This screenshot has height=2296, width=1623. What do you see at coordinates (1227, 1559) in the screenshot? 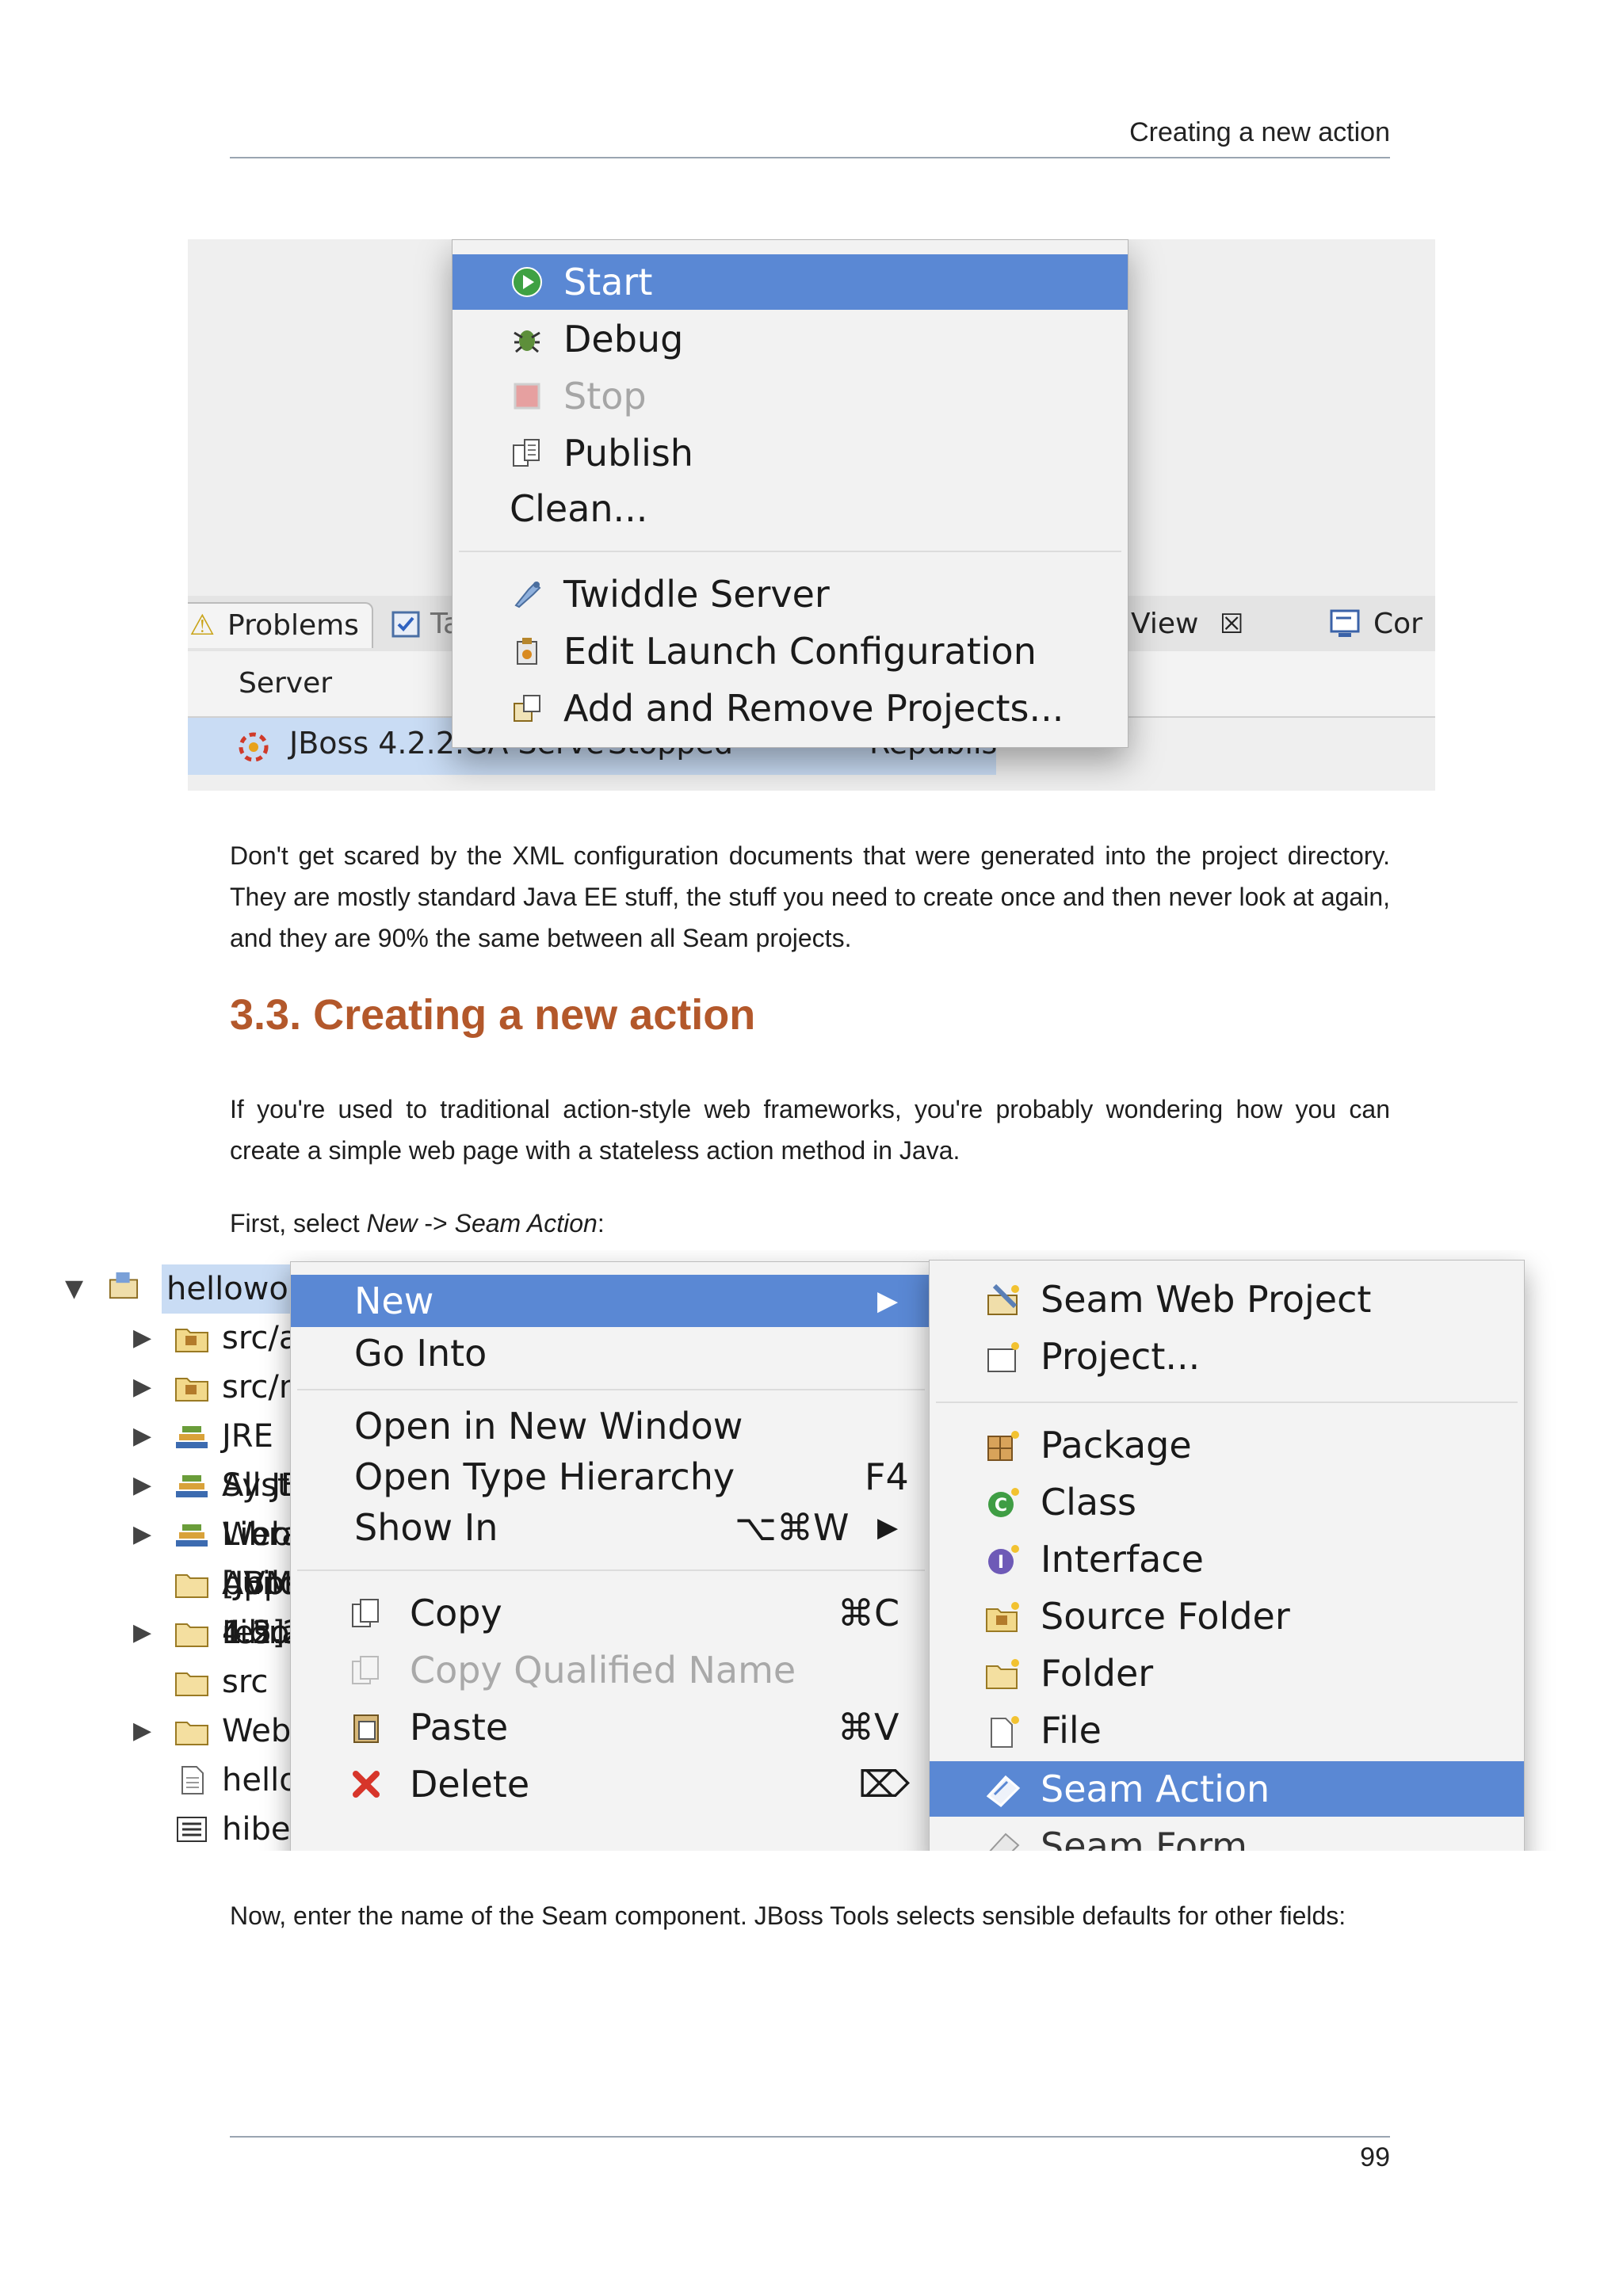
I see `submenu-item-interface: I Interface` at bounding box center [1227, 1559].